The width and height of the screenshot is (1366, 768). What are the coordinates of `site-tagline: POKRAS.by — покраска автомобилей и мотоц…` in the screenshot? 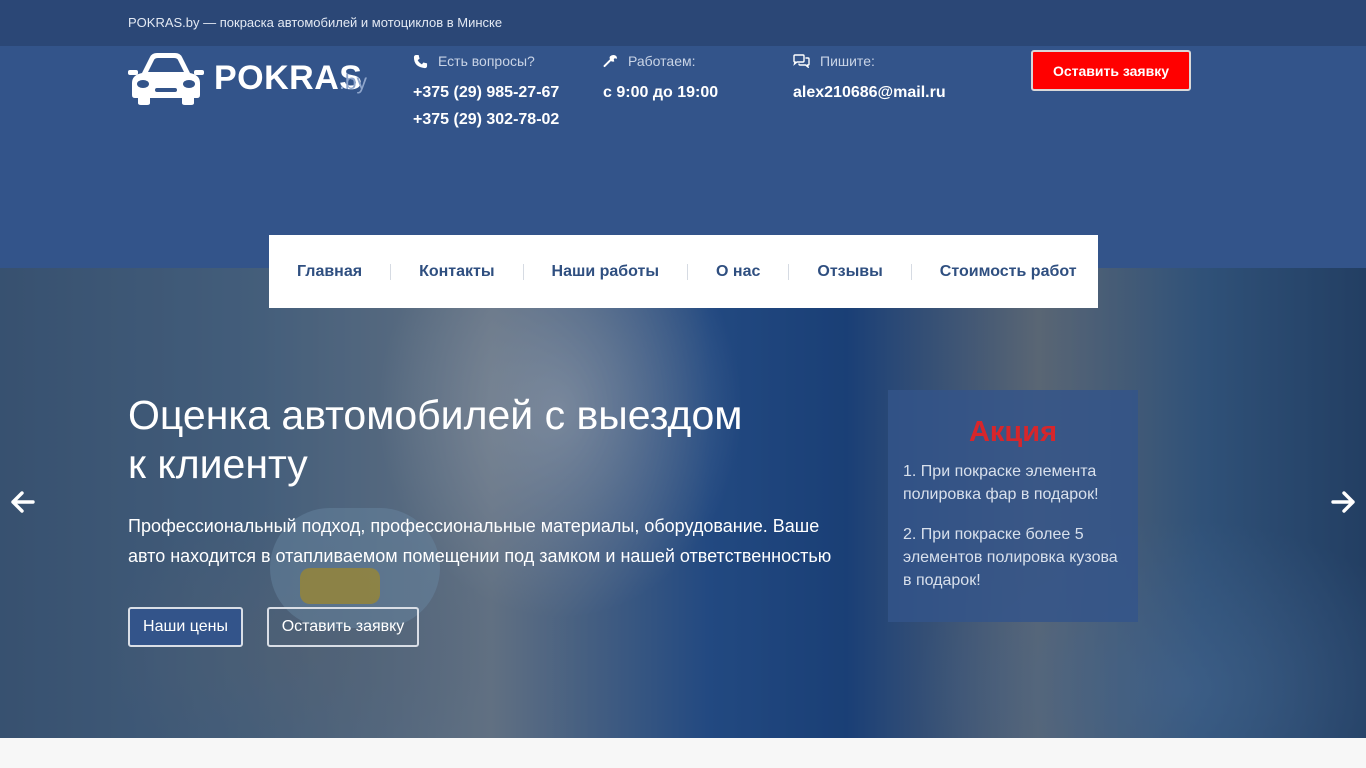 It's located at (315, 22).